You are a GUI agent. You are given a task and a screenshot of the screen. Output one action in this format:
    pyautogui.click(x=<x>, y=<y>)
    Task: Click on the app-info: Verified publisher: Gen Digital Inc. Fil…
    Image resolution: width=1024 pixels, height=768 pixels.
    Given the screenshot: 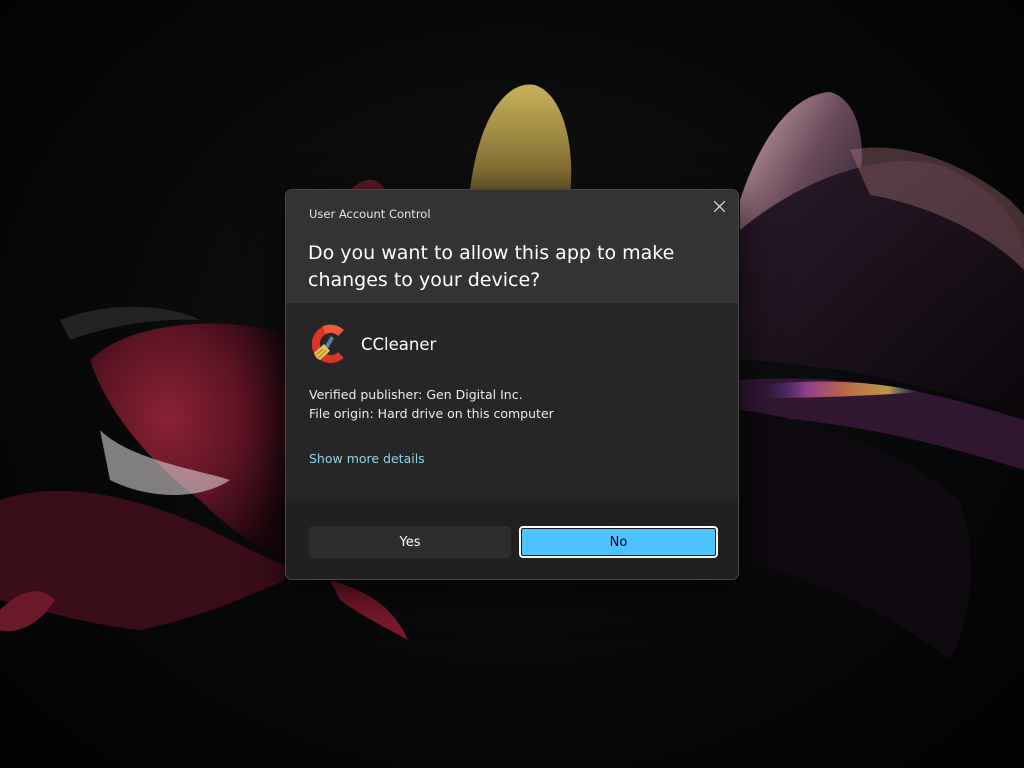 What is the action you would take?
    pyautogui.click(x=431, y=404)
    